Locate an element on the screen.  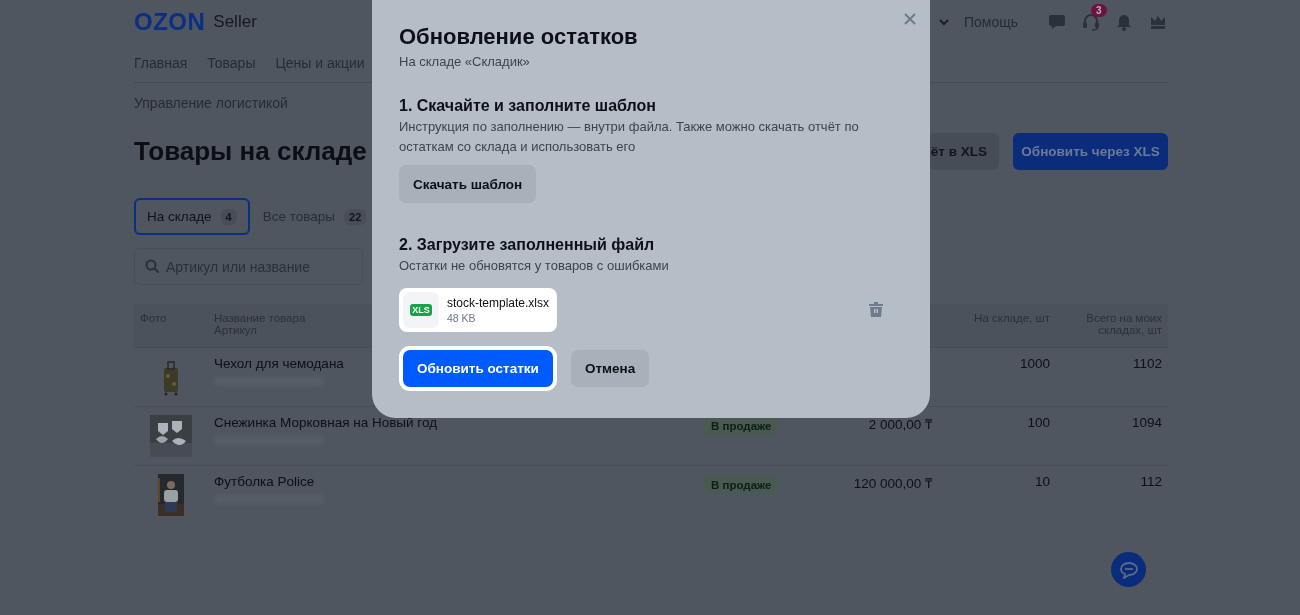
stock-cell: 1000 is located at coordinates (1034, 363).